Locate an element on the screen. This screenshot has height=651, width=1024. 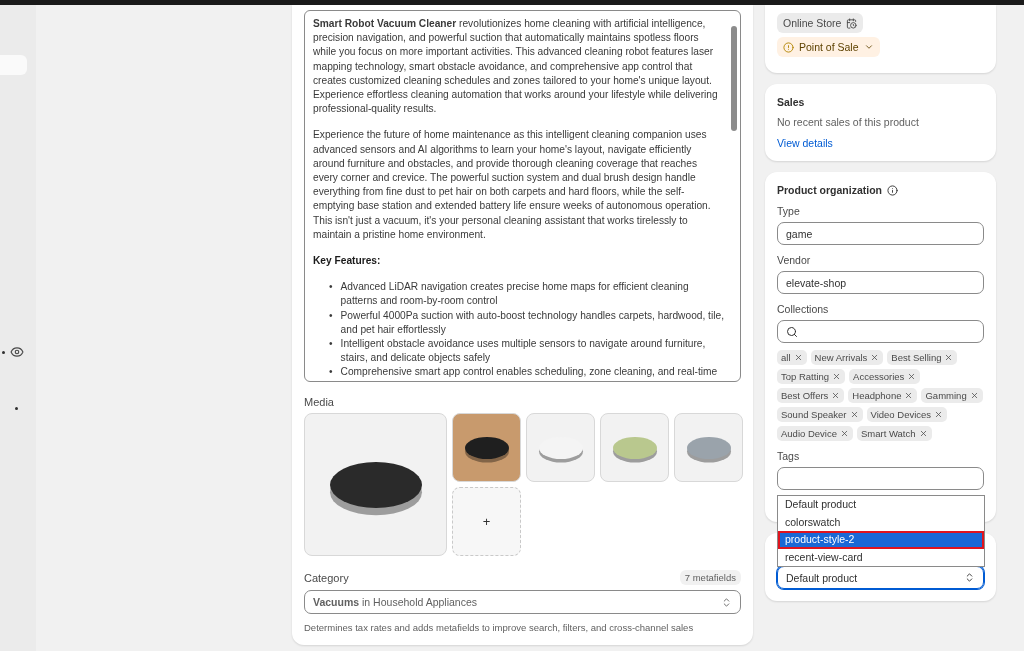
feature-item: Powerful 4000Pa suction with auto-boost technology handles carpets, hardwood, tile, and pet hair effortlessly is located at coordinates (532, 322).